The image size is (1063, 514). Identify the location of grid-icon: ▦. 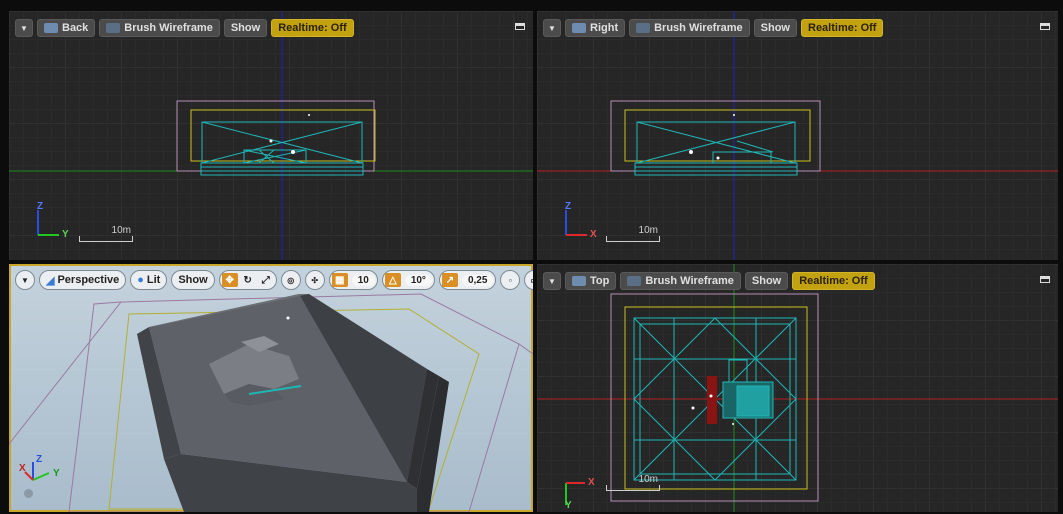
(339, 280).